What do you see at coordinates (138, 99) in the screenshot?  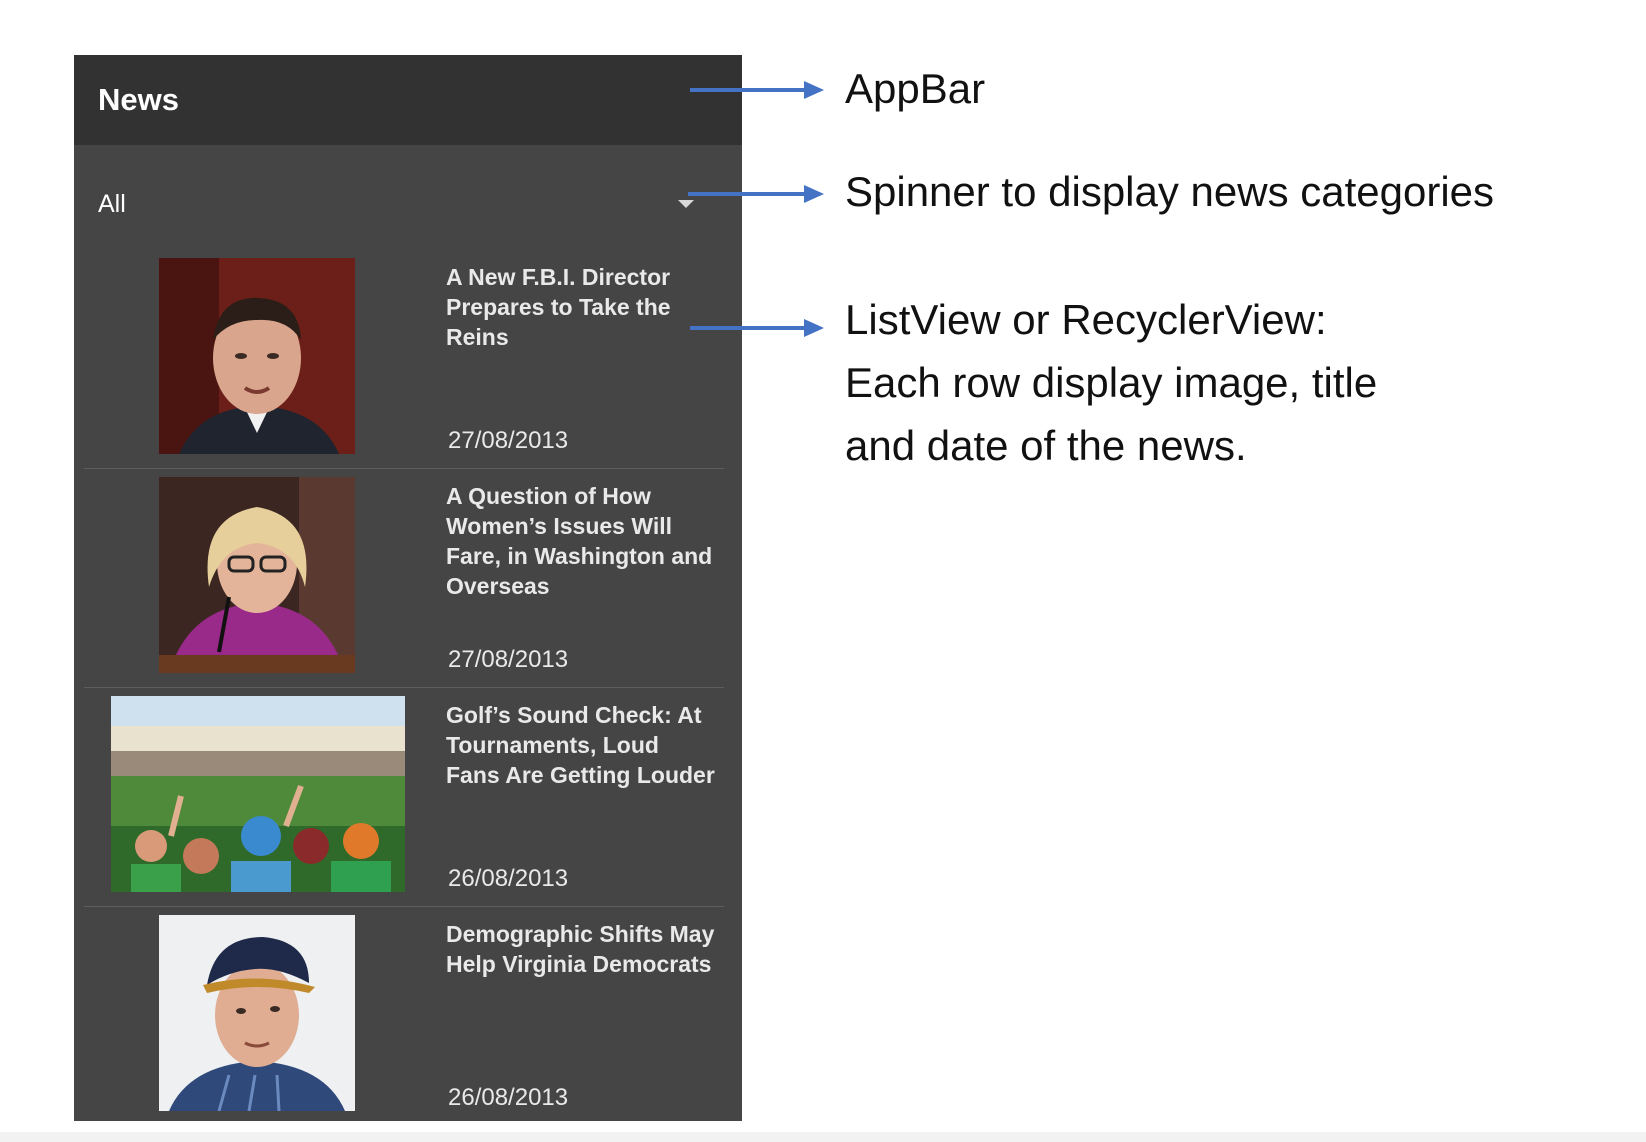 I see `app-bar-title: News` at bounding box center [138, 99].